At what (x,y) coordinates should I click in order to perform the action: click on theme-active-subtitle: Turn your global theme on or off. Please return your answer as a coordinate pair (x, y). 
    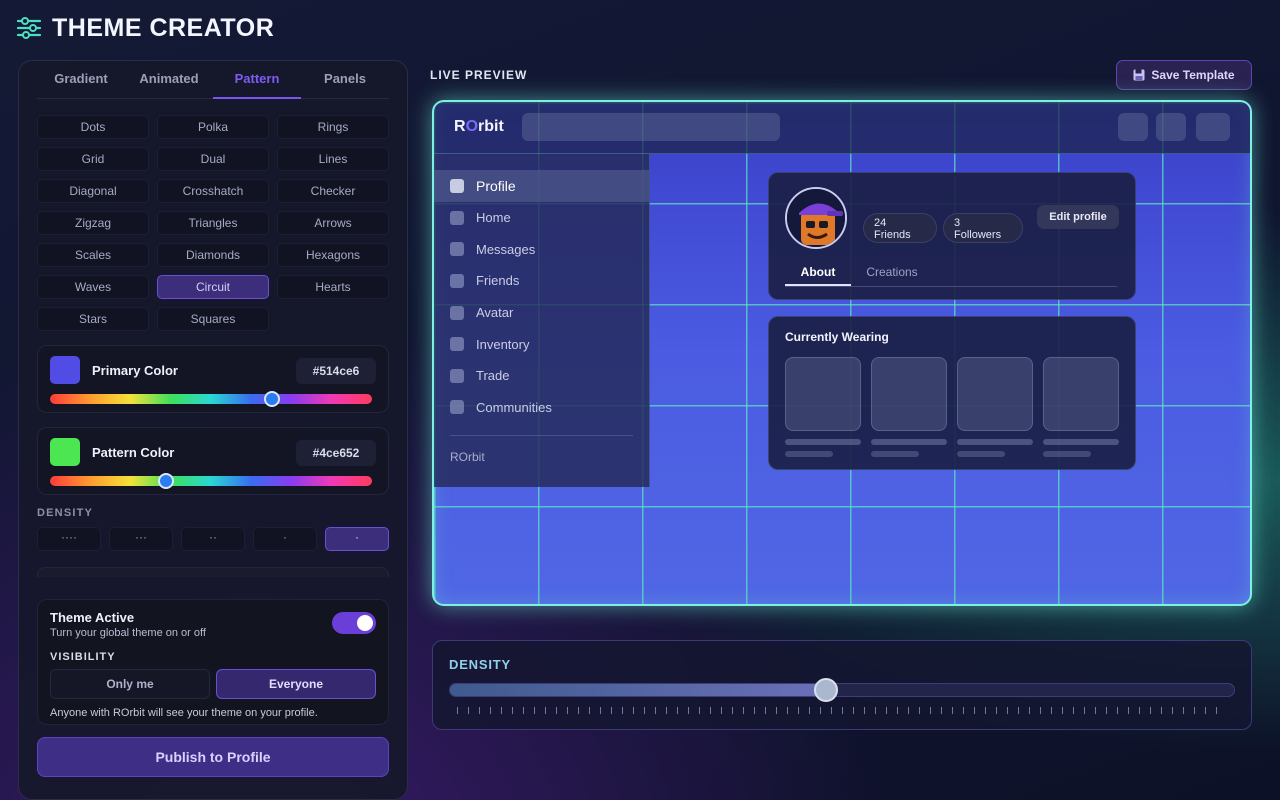
    Looking at the image, I should click on (128, 633).